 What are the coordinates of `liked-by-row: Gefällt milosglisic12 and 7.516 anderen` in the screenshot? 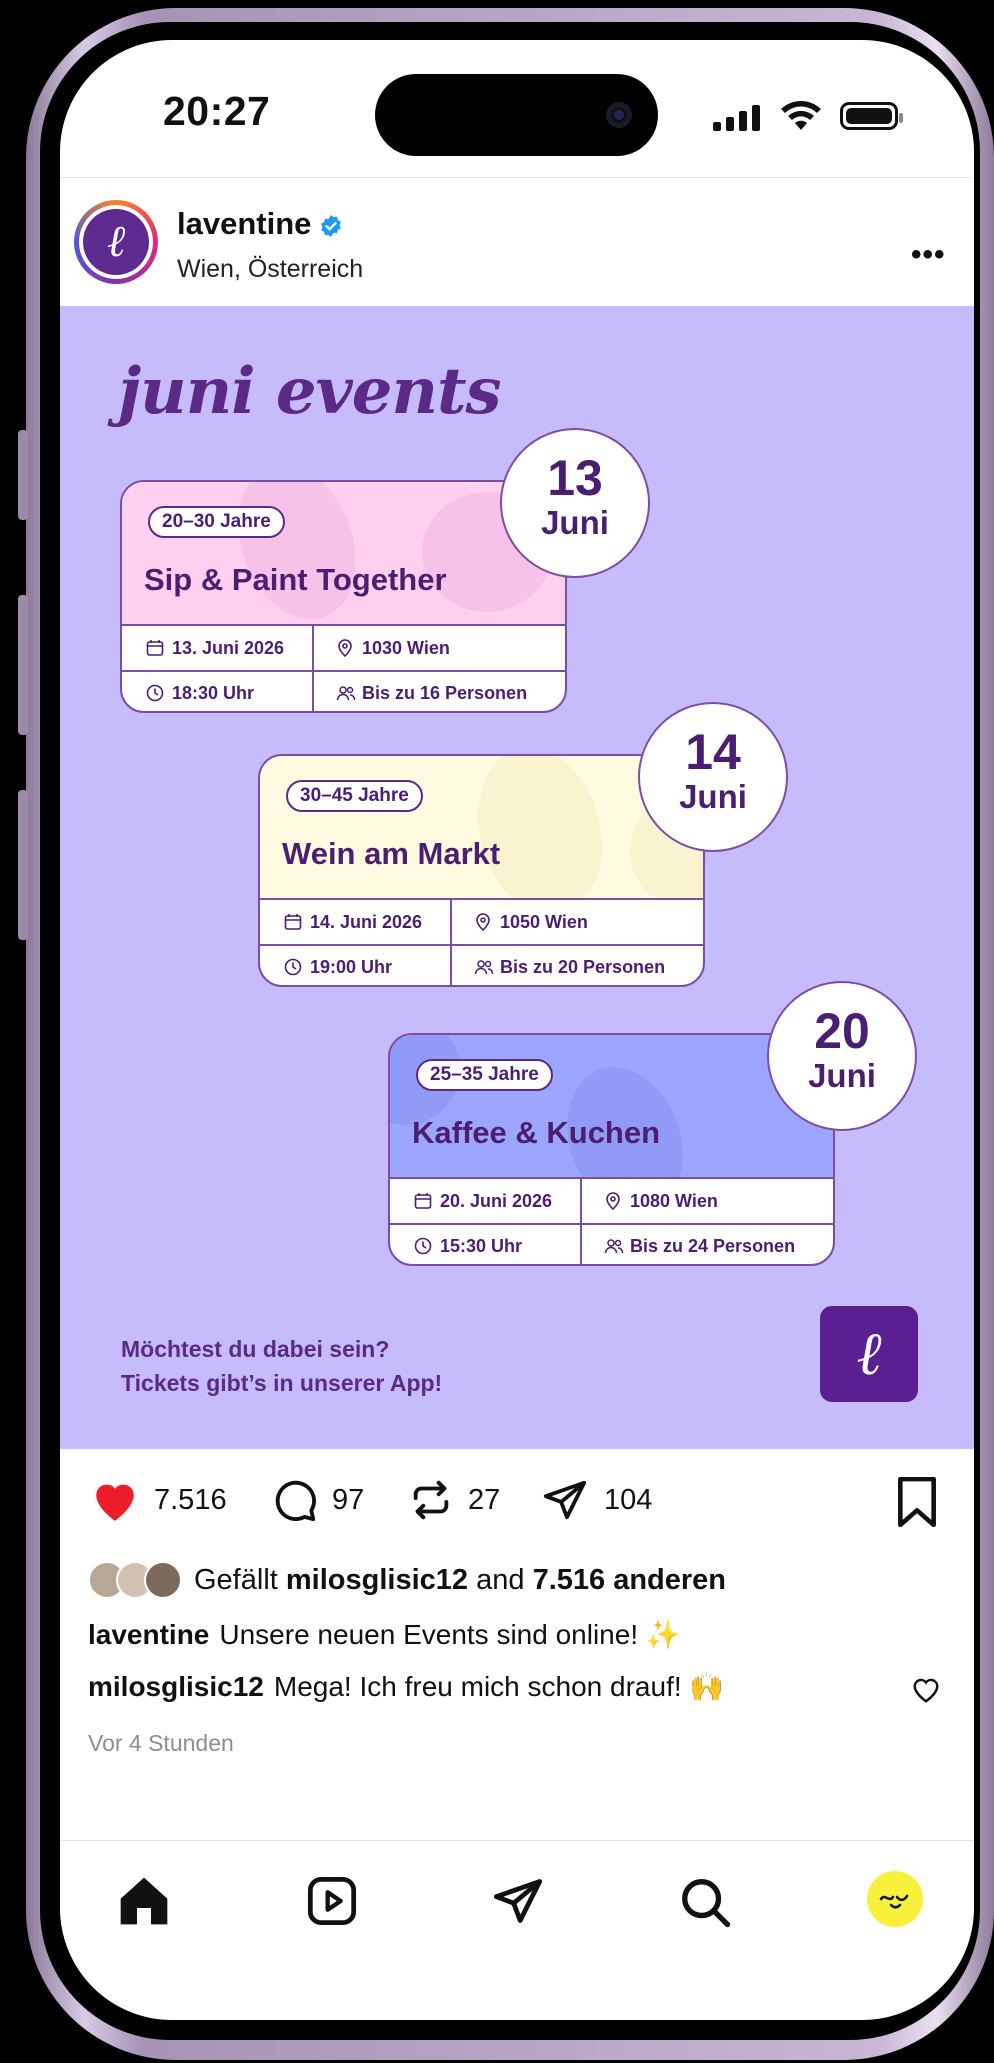 It's located at (407, 1580).